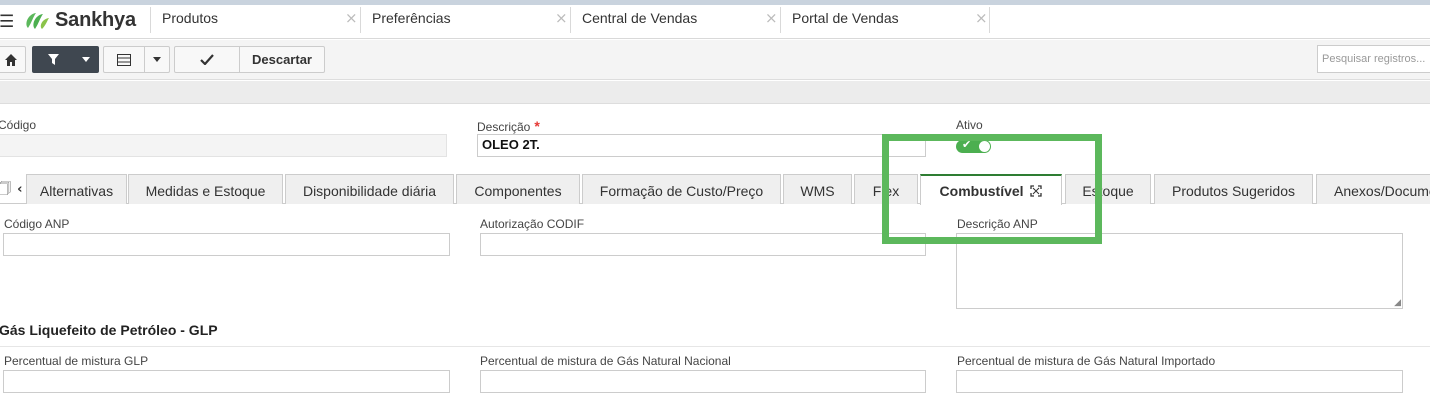 This screenshot has height=411, width=1430. I want to click on home-button, so click(13, 59).